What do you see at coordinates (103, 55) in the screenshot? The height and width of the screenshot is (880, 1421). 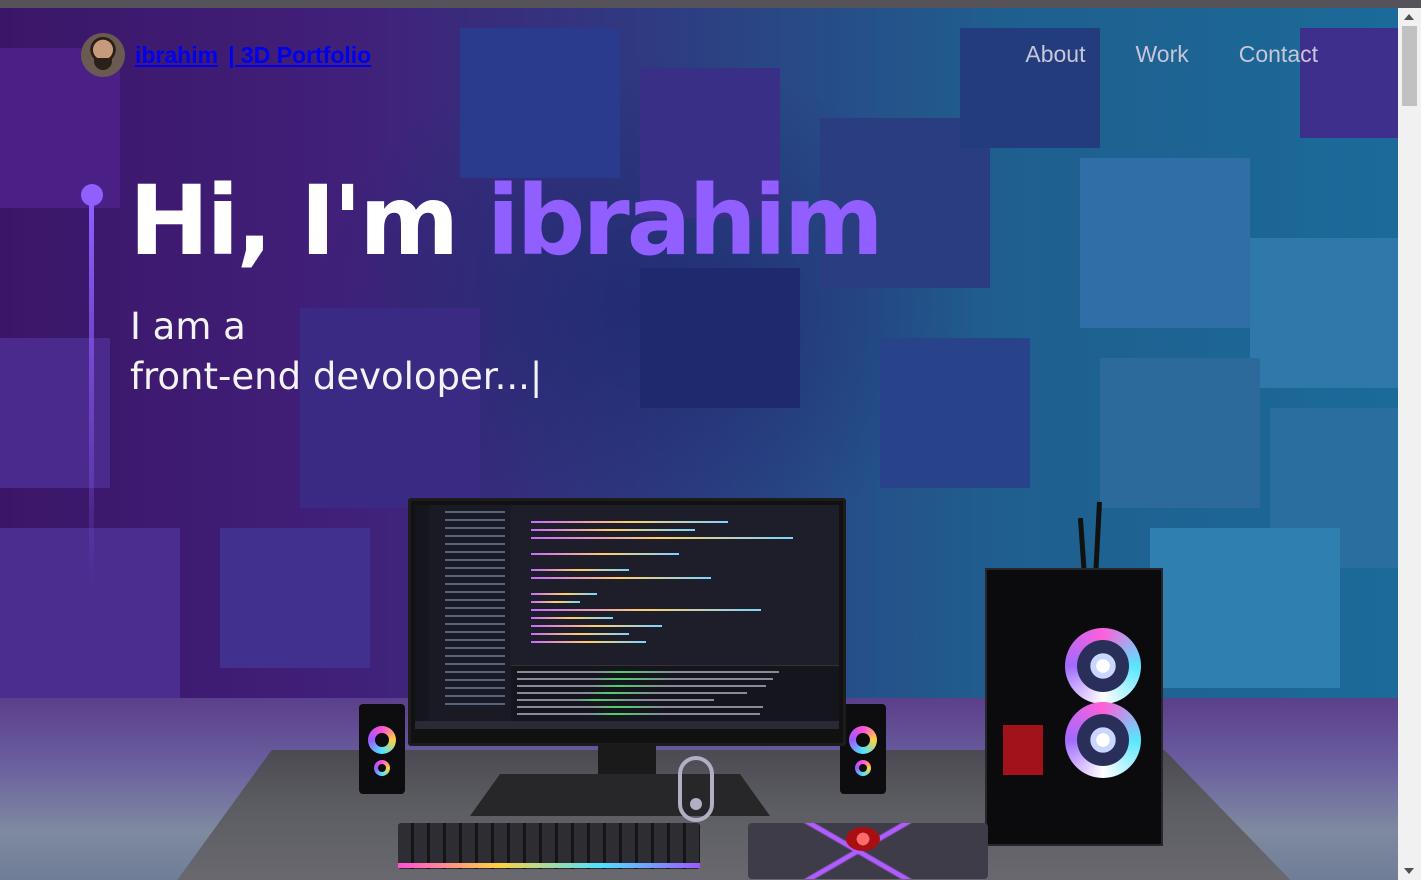 I see `avatar` at bounding box center [103, 55].